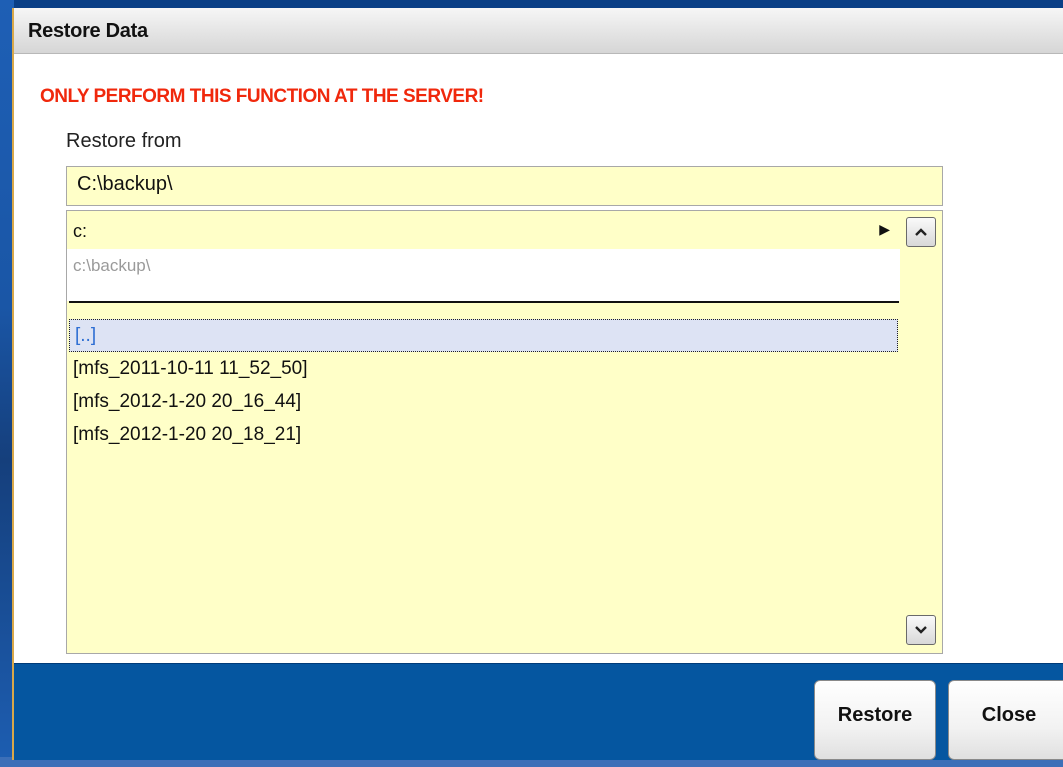 This screenshot has height=767, width=1063. I want to click on scroll-down-button, so click(921, 630).